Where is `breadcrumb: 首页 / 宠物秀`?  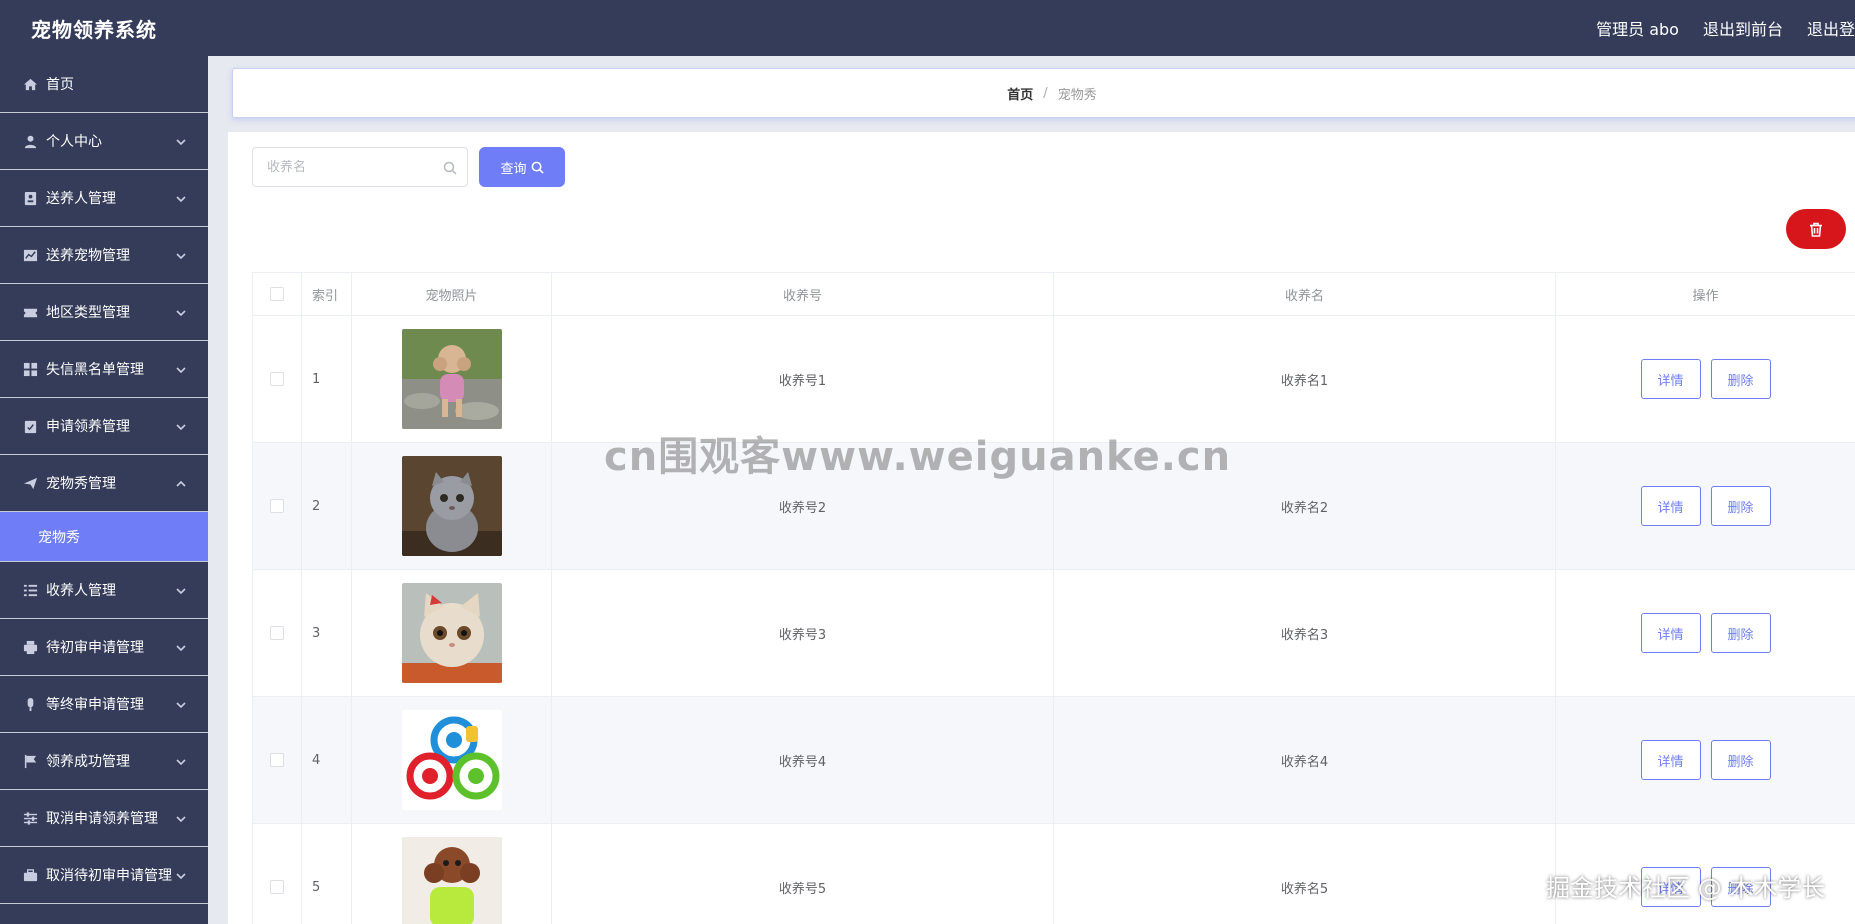 breadcrumb: 首页 / 宠物秀 is located at coordinates (1043, 93).